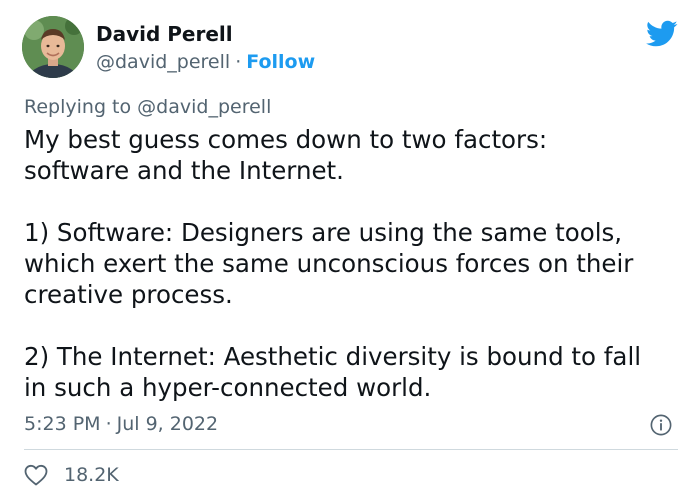  What do you see at coordinates (163, 62) in the screenshot?
I see `author-handle: @david_perell` at bounding box center [163, 62].